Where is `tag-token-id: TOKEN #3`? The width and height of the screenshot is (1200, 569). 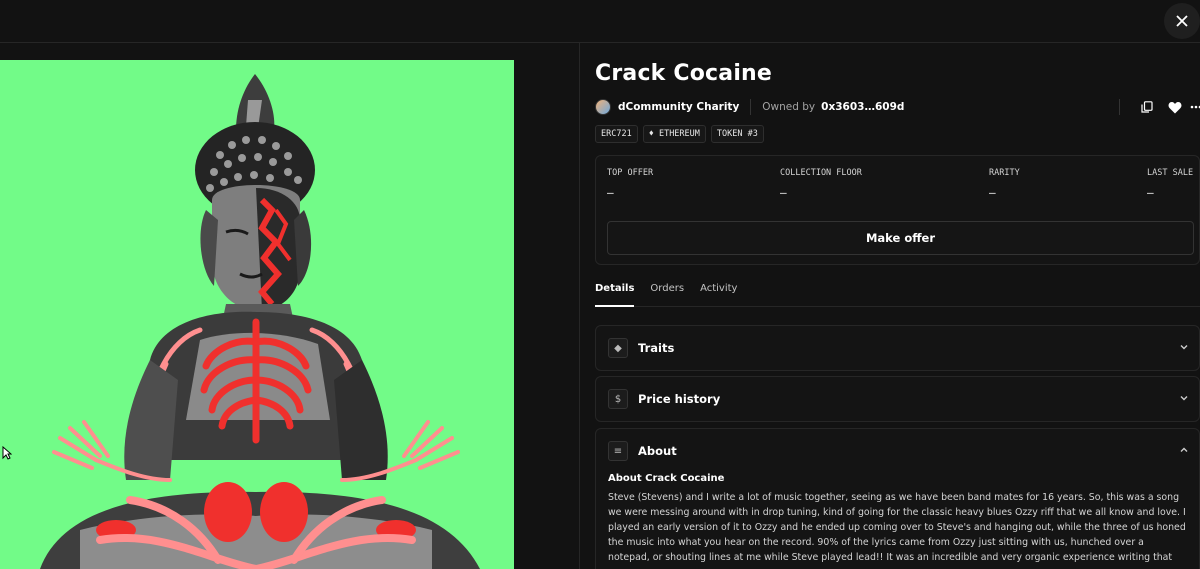
tag-token-id: TOKEN #3 is located at coordinates (737, 134).